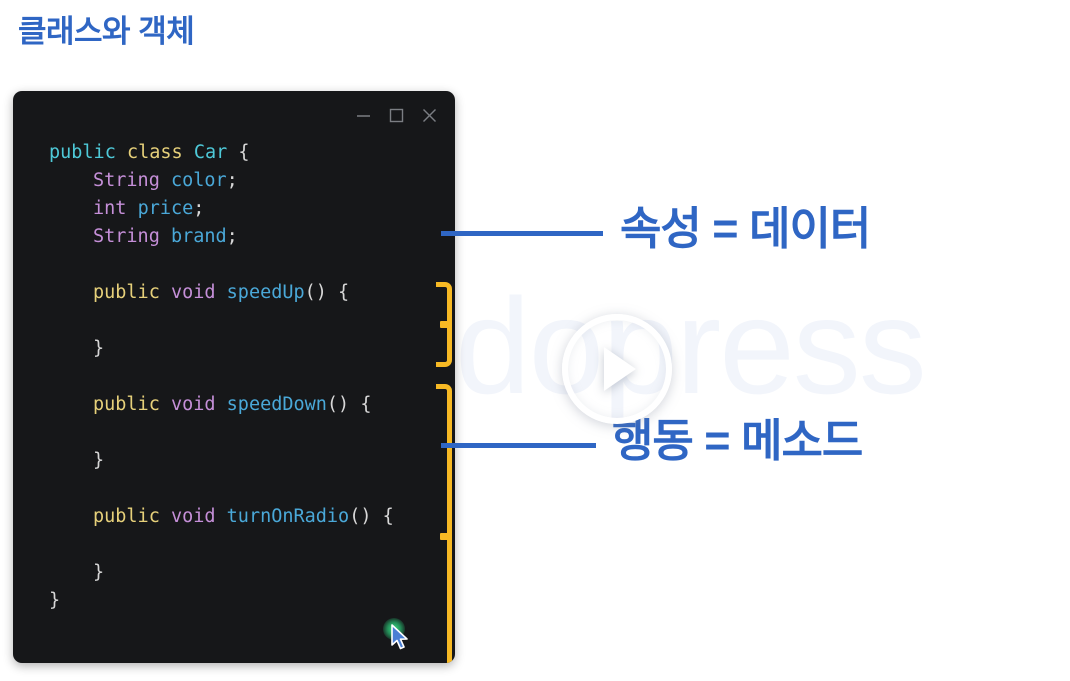 Image resolution: width=1070 pixels, height=681 pixels. I want to click on methods-callout-label: 행동 = 메소드, so click(737, 440).